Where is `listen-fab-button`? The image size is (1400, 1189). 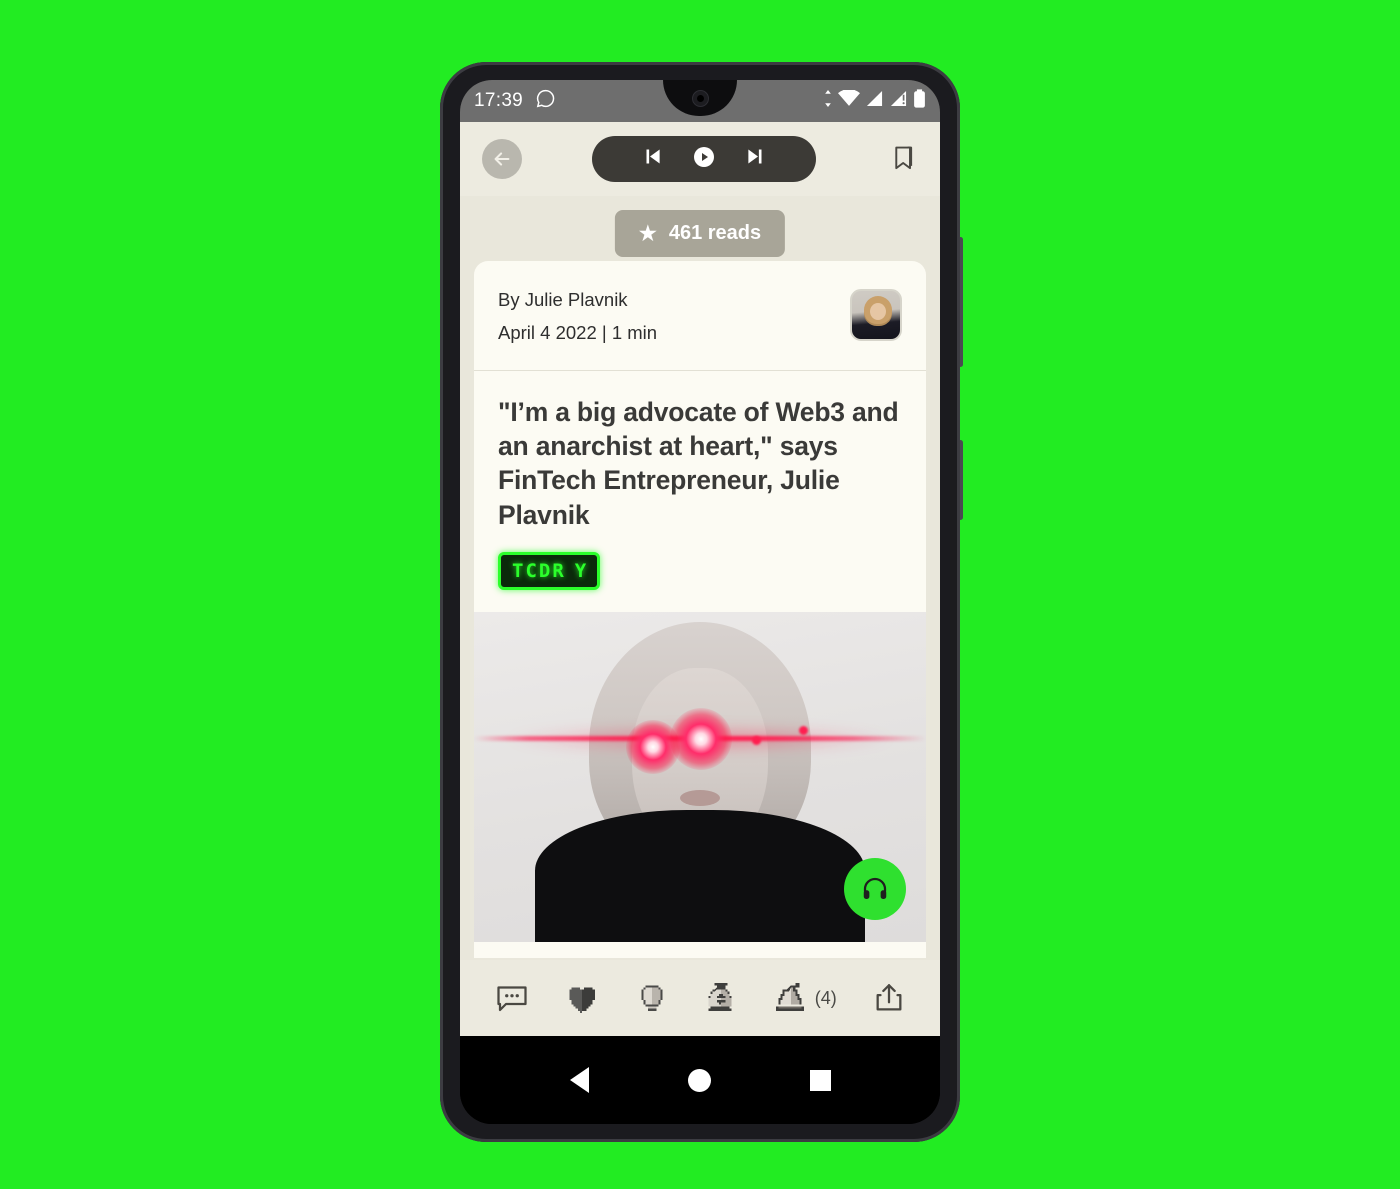
listen-fab-button is located at coordinates (875, 888).